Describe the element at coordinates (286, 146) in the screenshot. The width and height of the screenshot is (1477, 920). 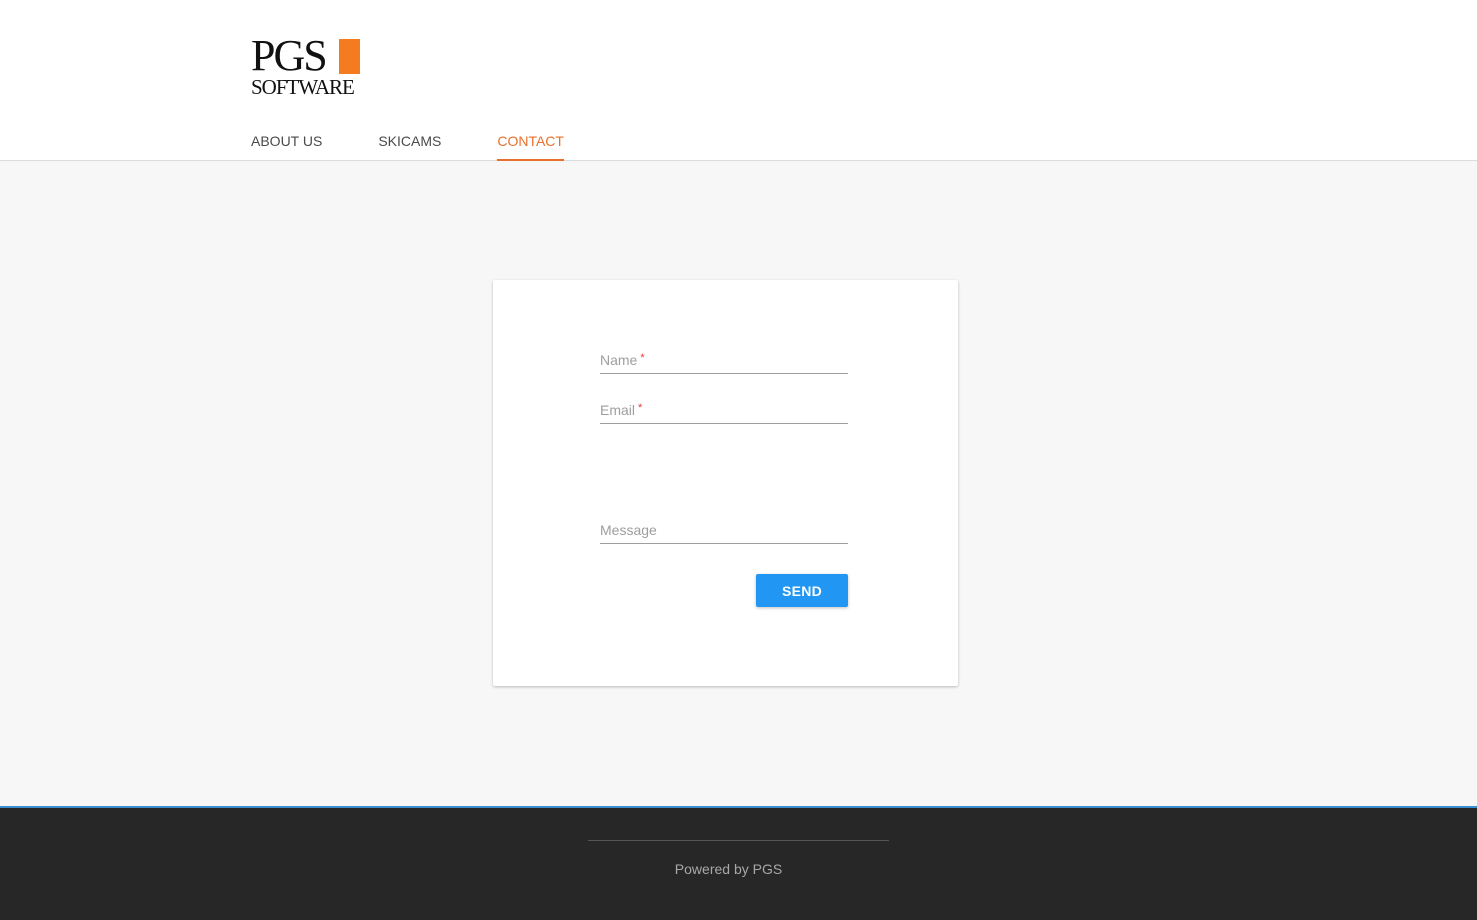
I see `nav-item-about-us: ABOUT US` at that location.